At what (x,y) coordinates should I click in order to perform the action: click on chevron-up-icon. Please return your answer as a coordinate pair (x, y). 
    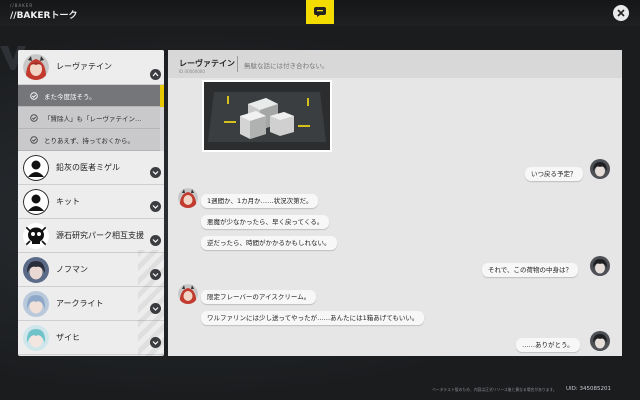
    Looking at the image, I should click on (155, 74).